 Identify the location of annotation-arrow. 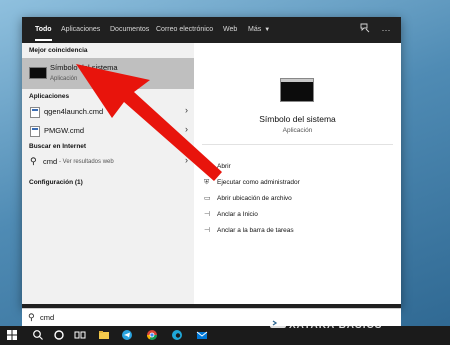
(149, 132).